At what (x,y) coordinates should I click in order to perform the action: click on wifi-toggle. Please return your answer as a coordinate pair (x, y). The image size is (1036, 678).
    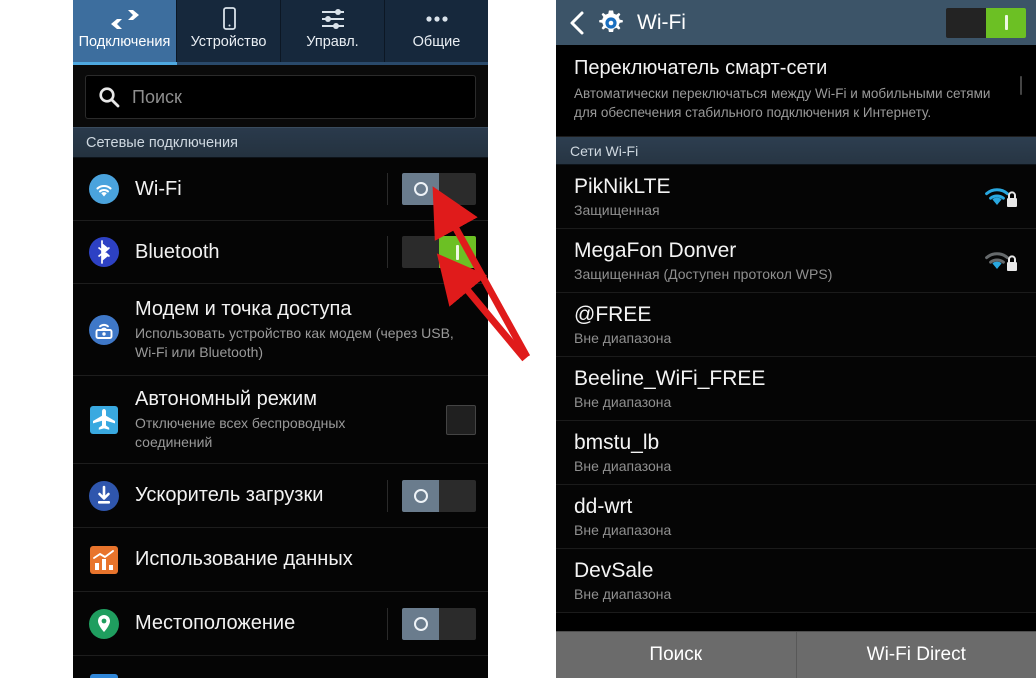
    Looking at the image, I should click on (431, 189).